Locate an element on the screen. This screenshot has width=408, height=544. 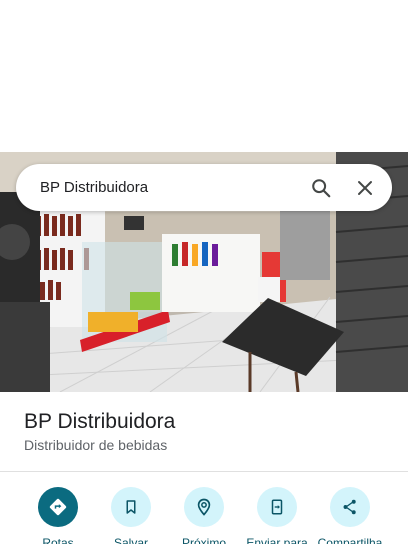
action-label-directions: Rotas is located at coordinates (58, 540).